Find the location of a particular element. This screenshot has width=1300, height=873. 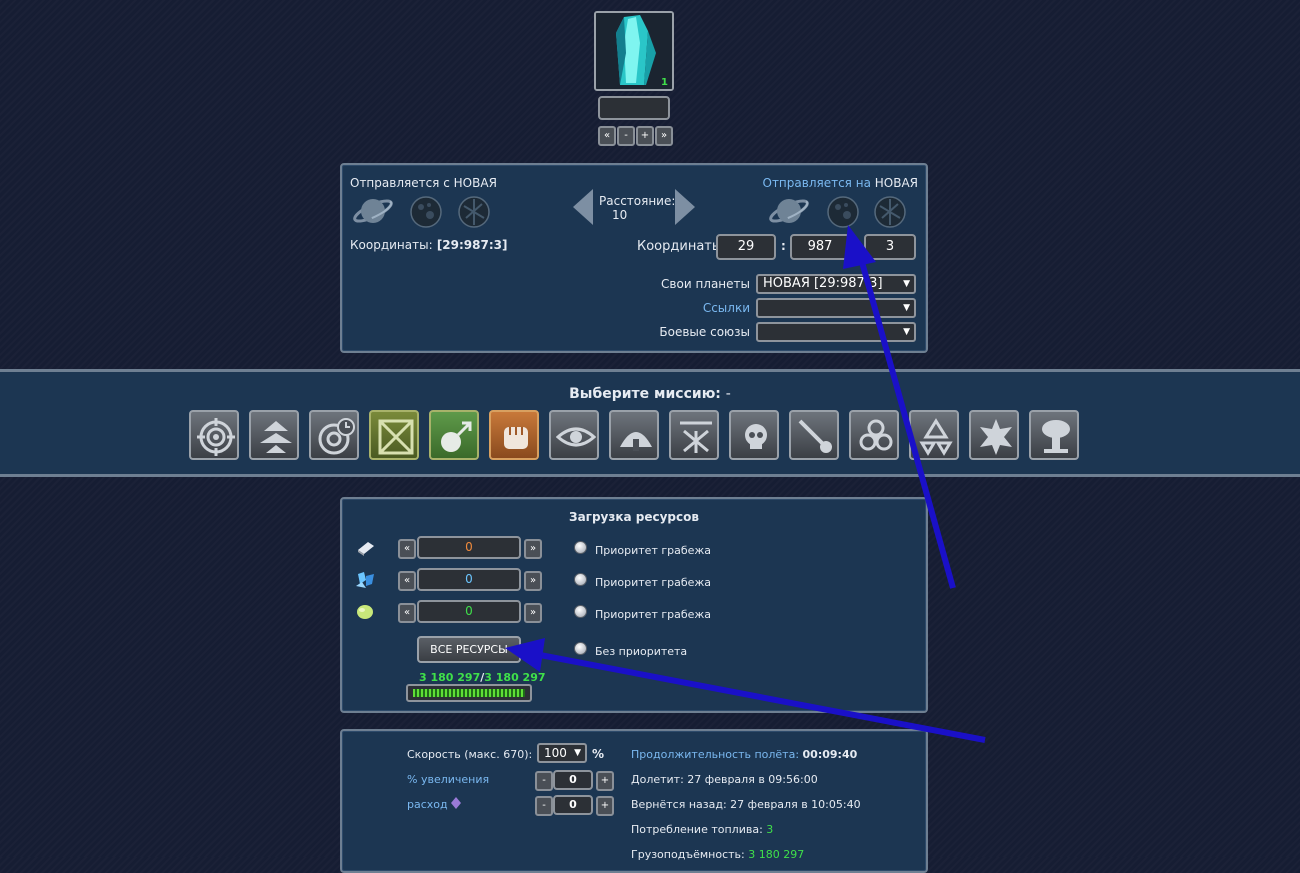

ship-min-button: « is located at coordinates (607, 136).